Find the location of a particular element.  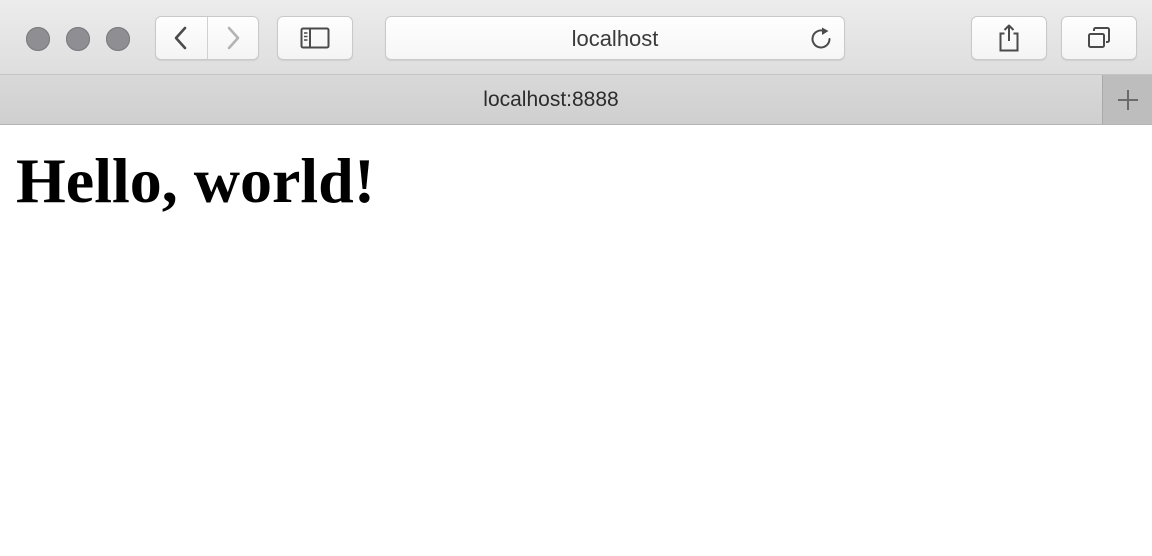

share-button is located at coordinates (1009, 38).